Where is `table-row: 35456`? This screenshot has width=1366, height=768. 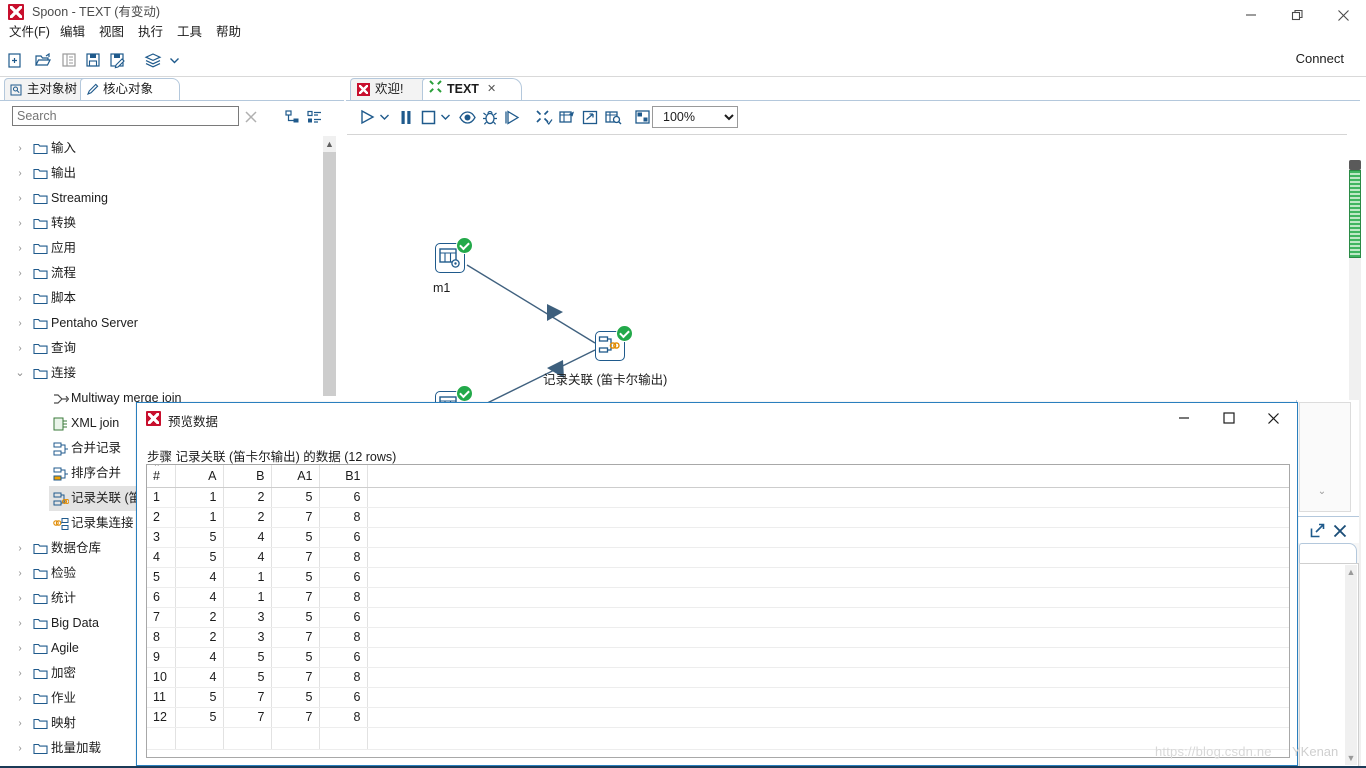
table-row: 35456 is located at coordinates (718, 537).